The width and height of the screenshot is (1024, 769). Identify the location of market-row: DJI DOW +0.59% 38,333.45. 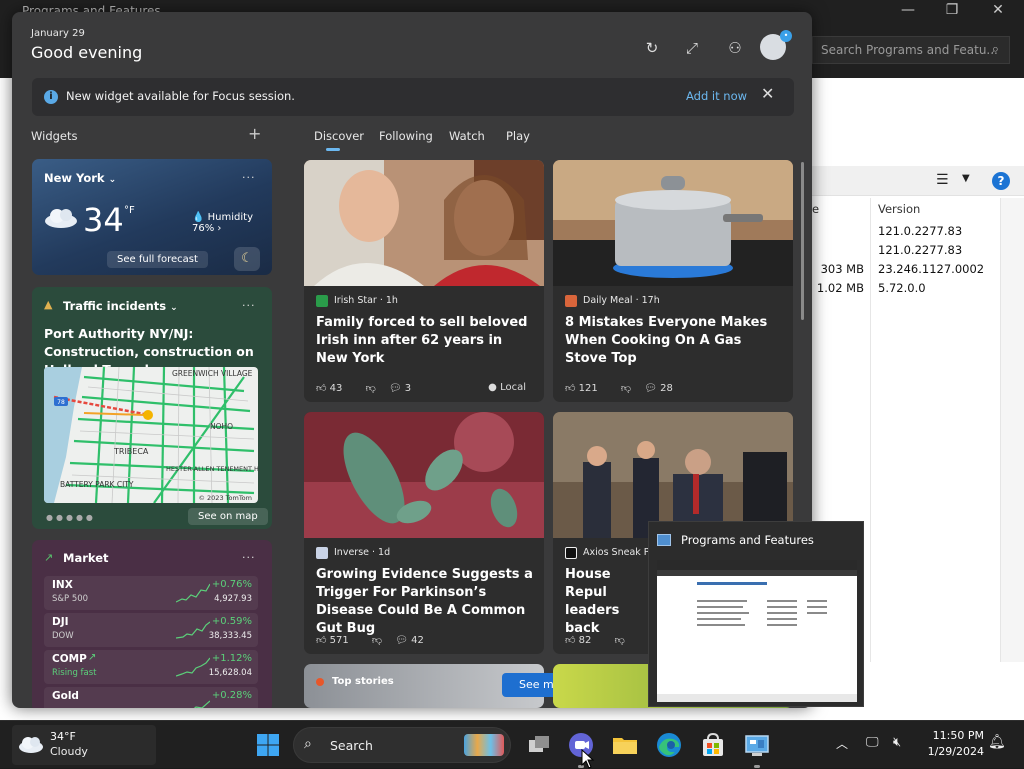
(151, 630).